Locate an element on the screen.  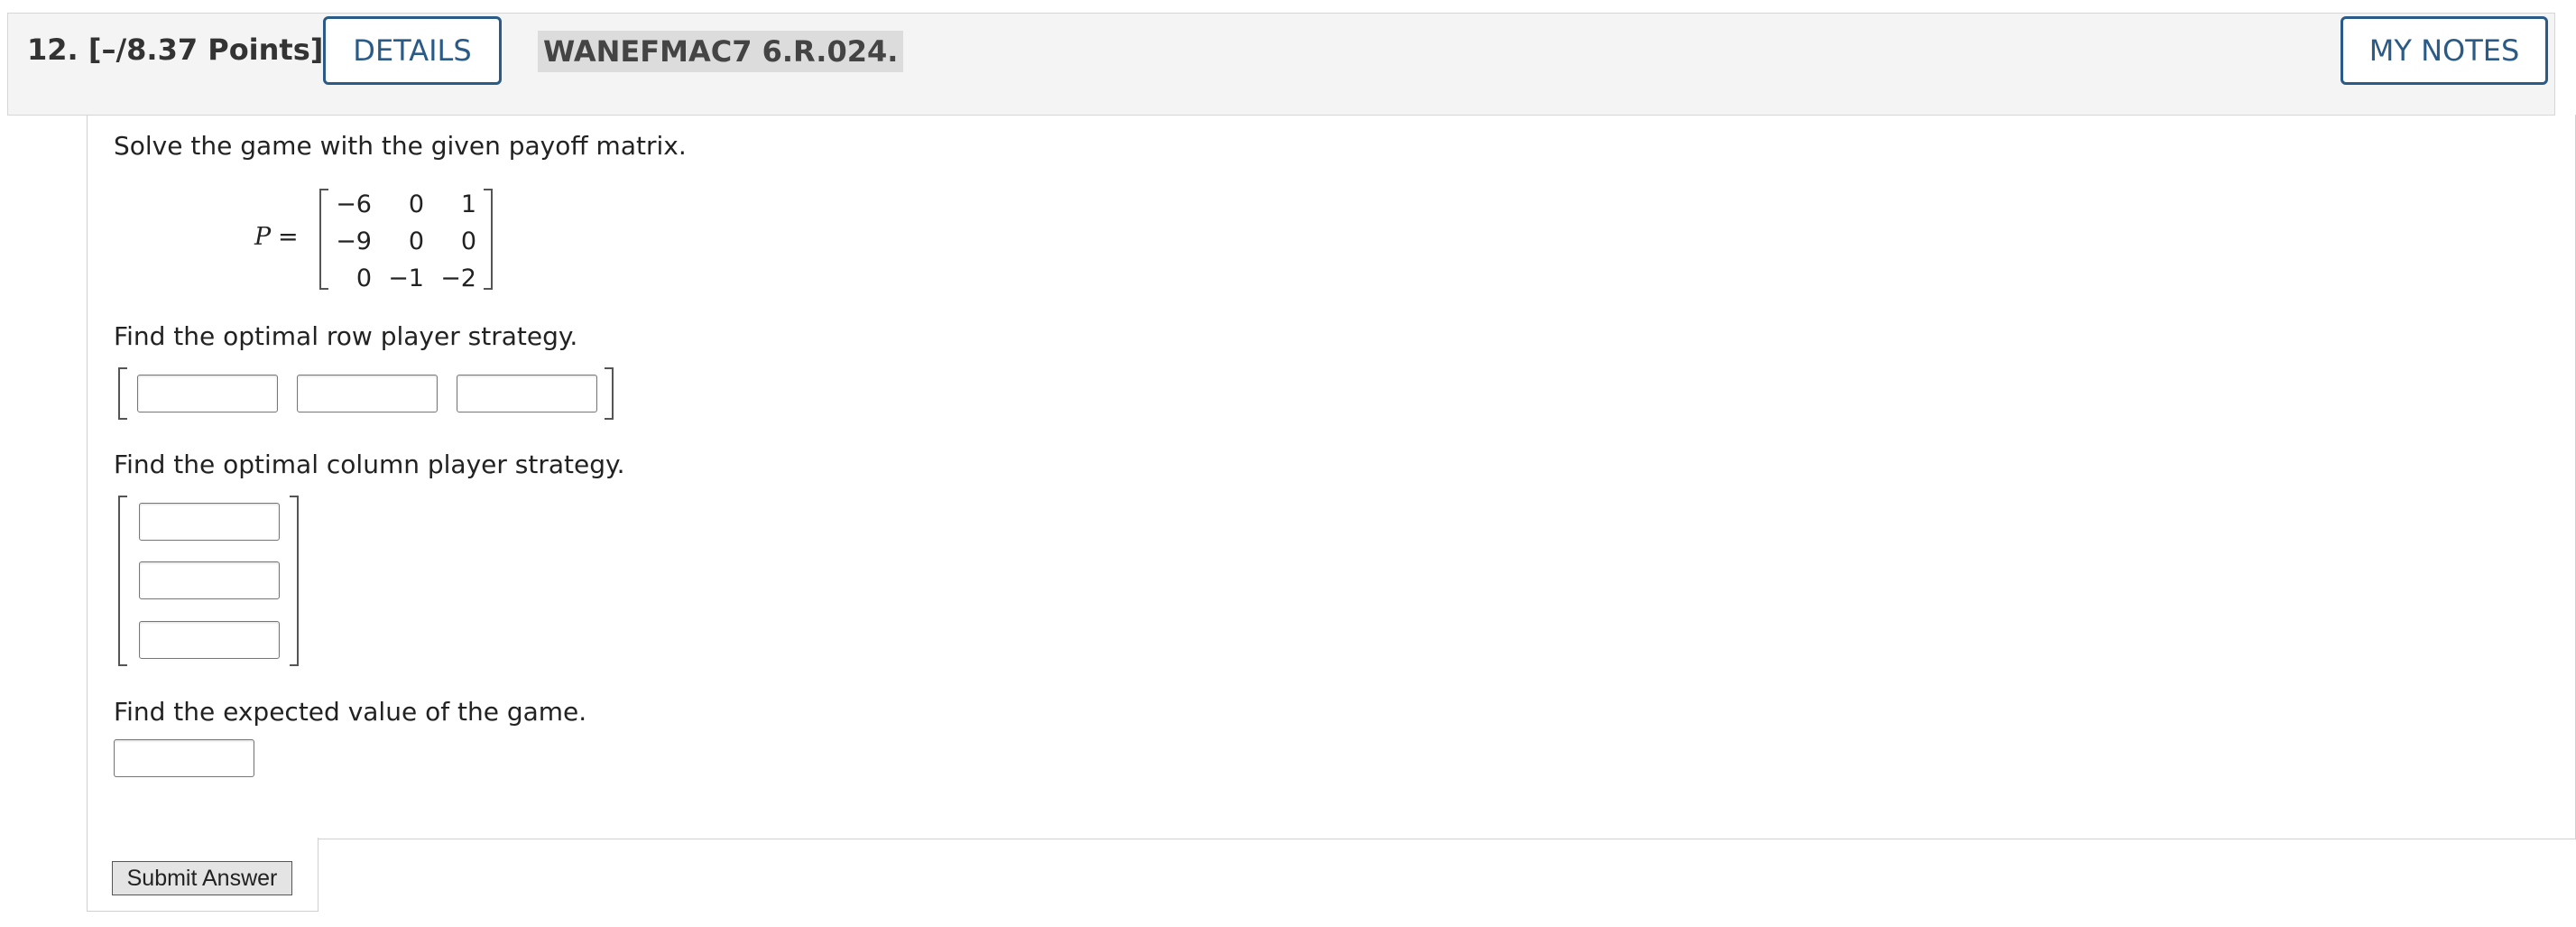
column-right-bracket is located at coordinates (294, 581).